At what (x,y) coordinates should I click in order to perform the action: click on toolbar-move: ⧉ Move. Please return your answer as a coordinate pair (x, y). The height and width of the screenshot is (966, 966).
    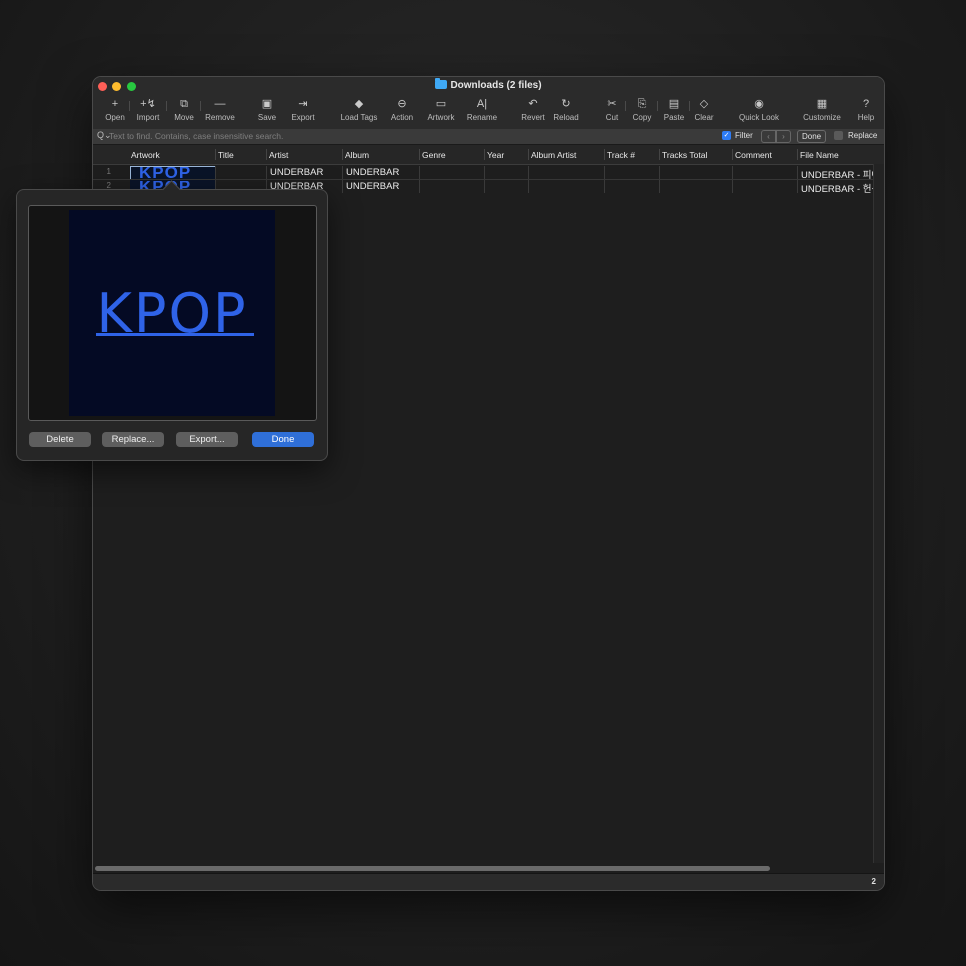
    Looking at the image, I should click on (184, 109).